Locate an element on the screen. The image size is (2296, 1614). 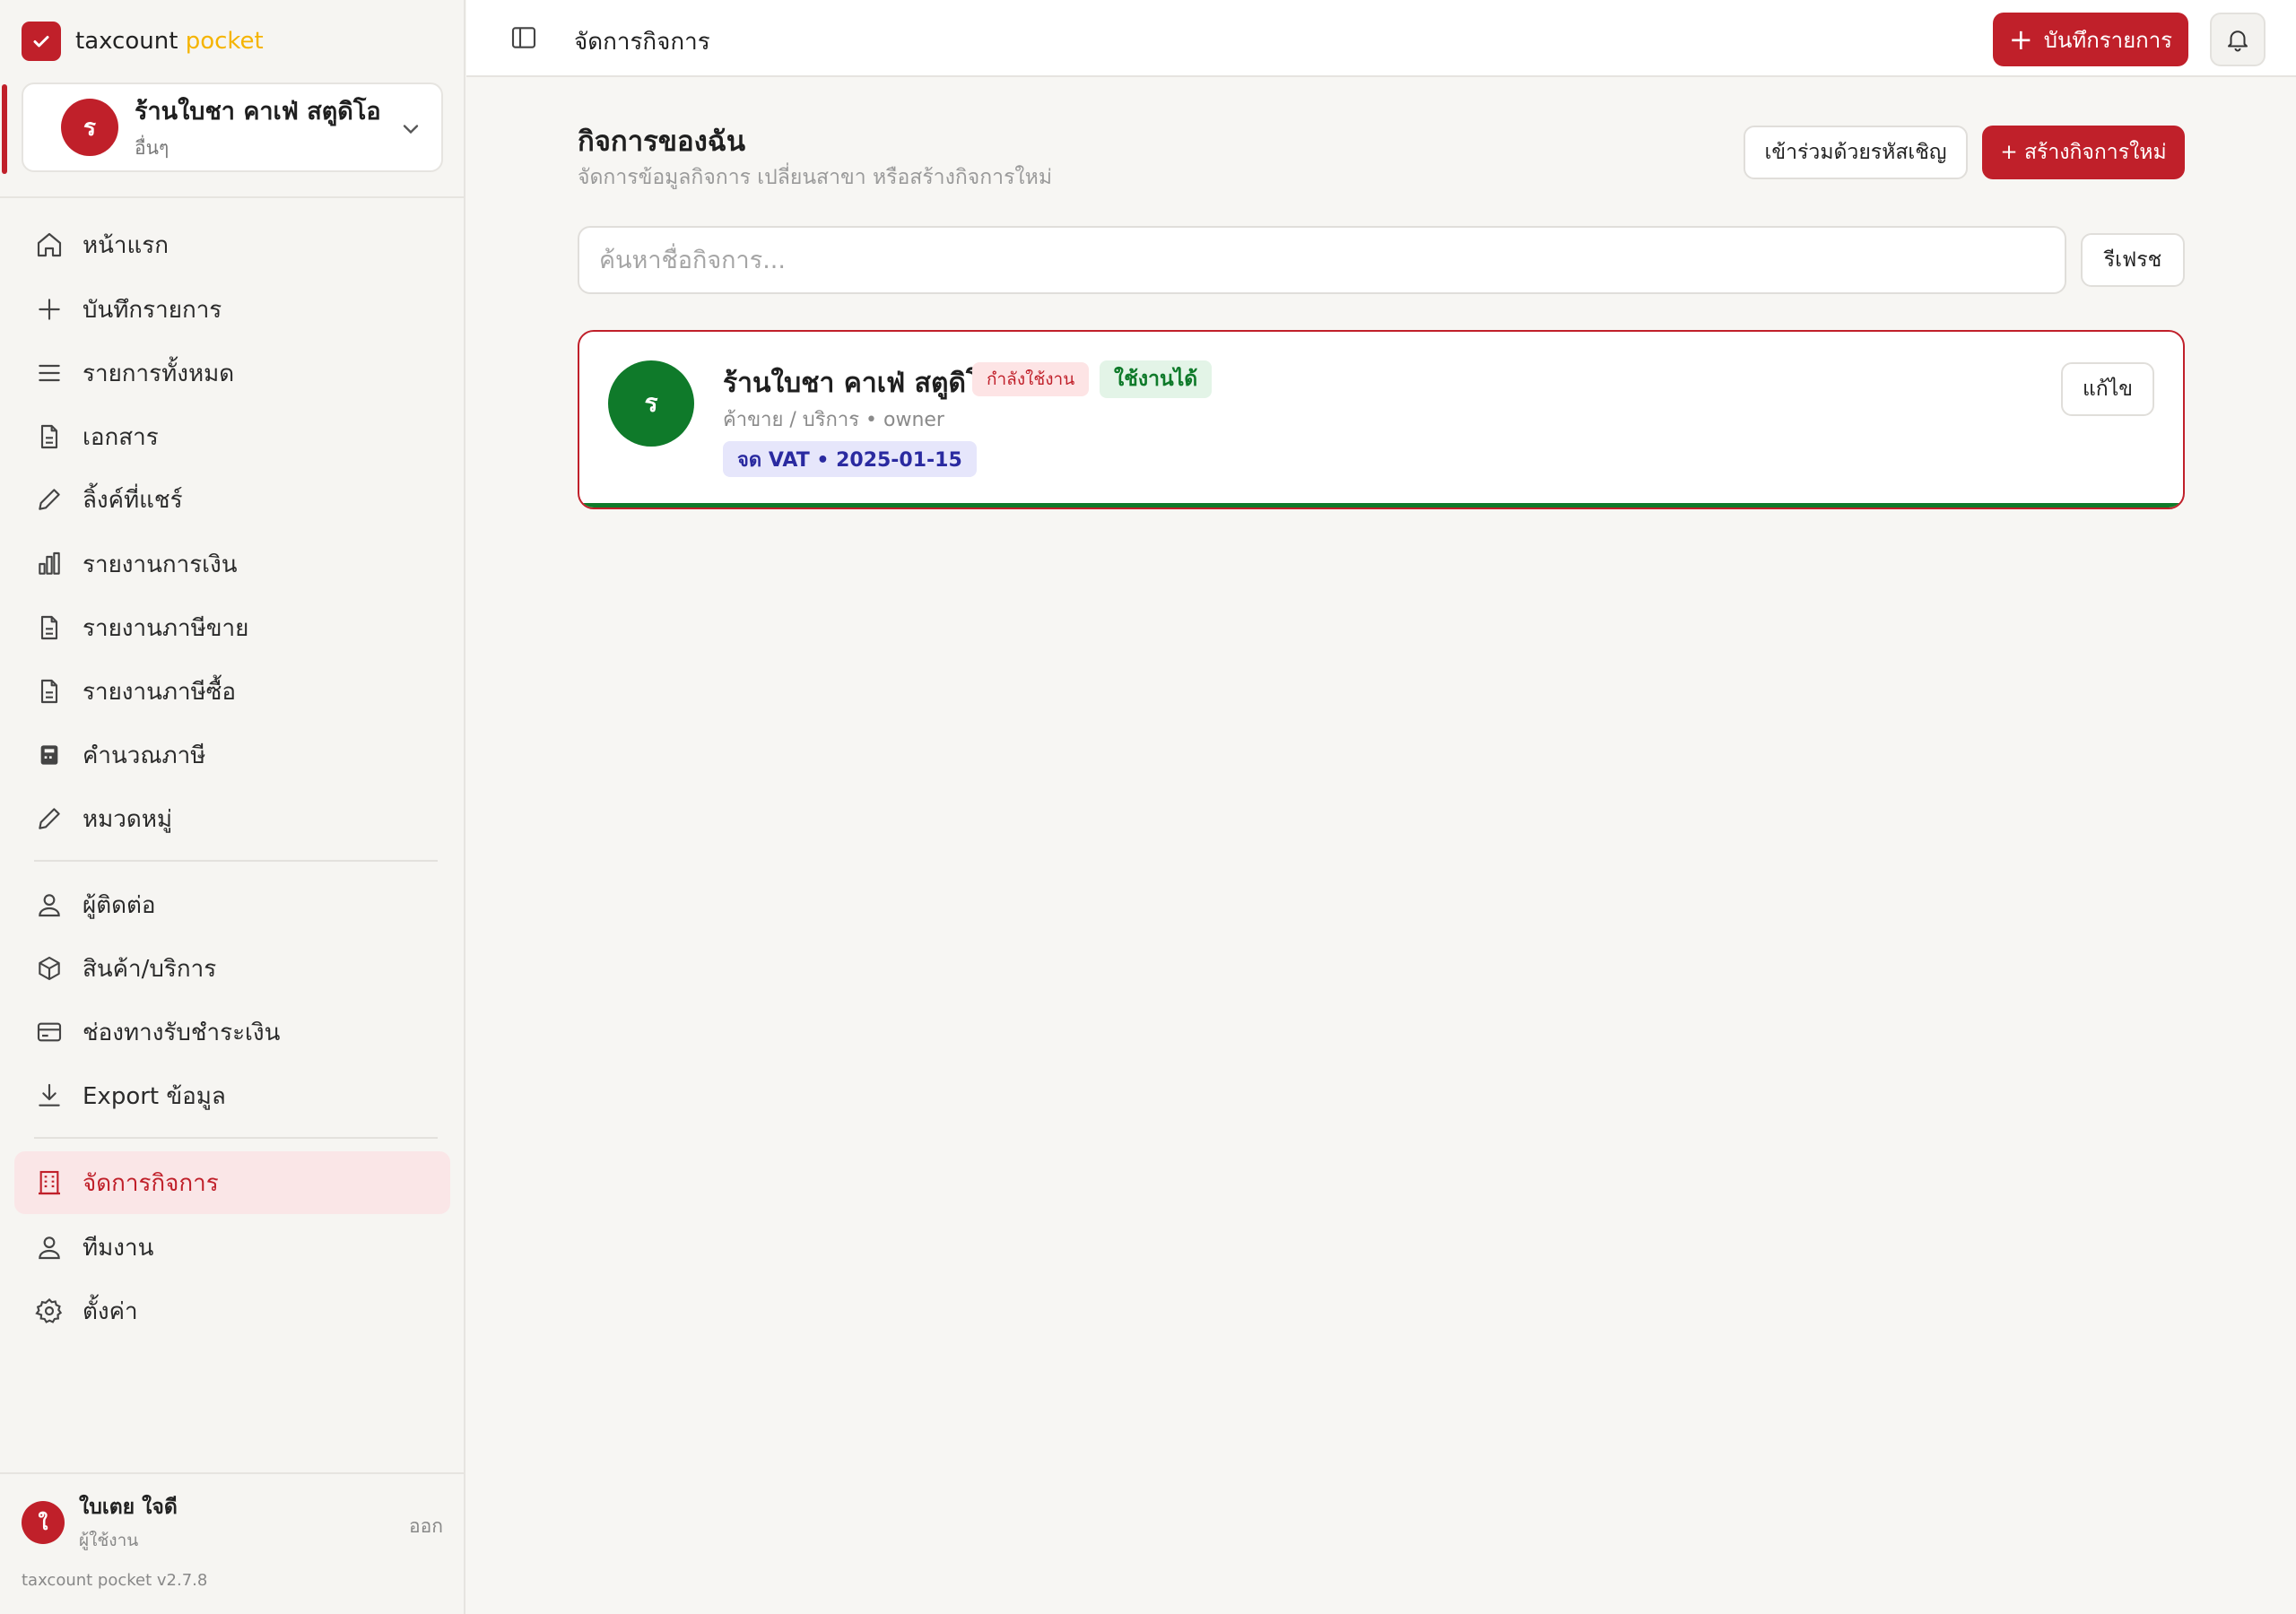
business-type: อื่นๆ is located at coordinates (152, 148).